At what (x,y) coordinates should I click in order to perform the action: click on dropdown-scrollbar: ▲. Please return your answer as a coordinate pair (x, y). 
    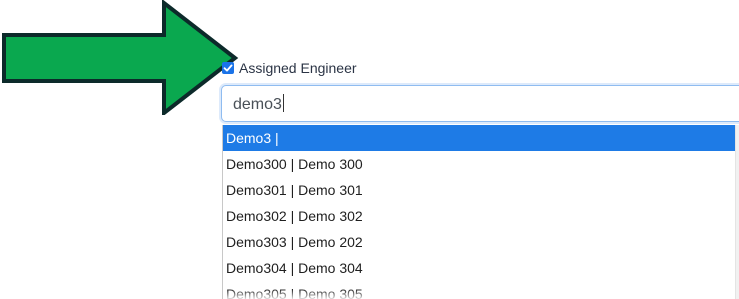
    Looking at the image, I should click on (737, 212).